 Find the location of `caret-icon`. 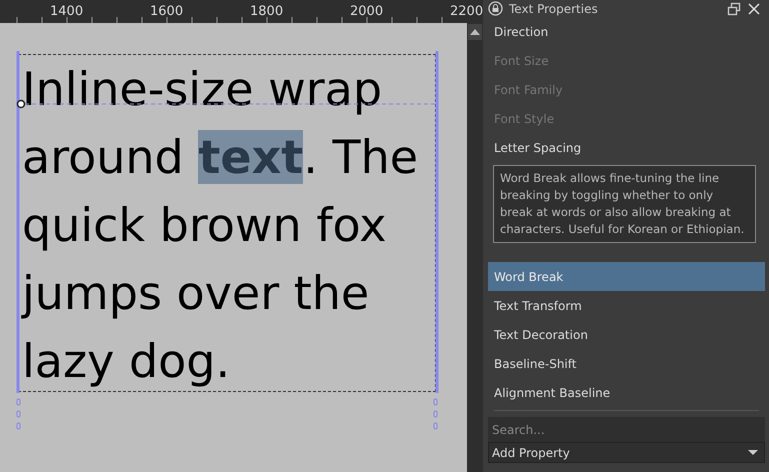

caret-icon is located at coordinates (753, 453).